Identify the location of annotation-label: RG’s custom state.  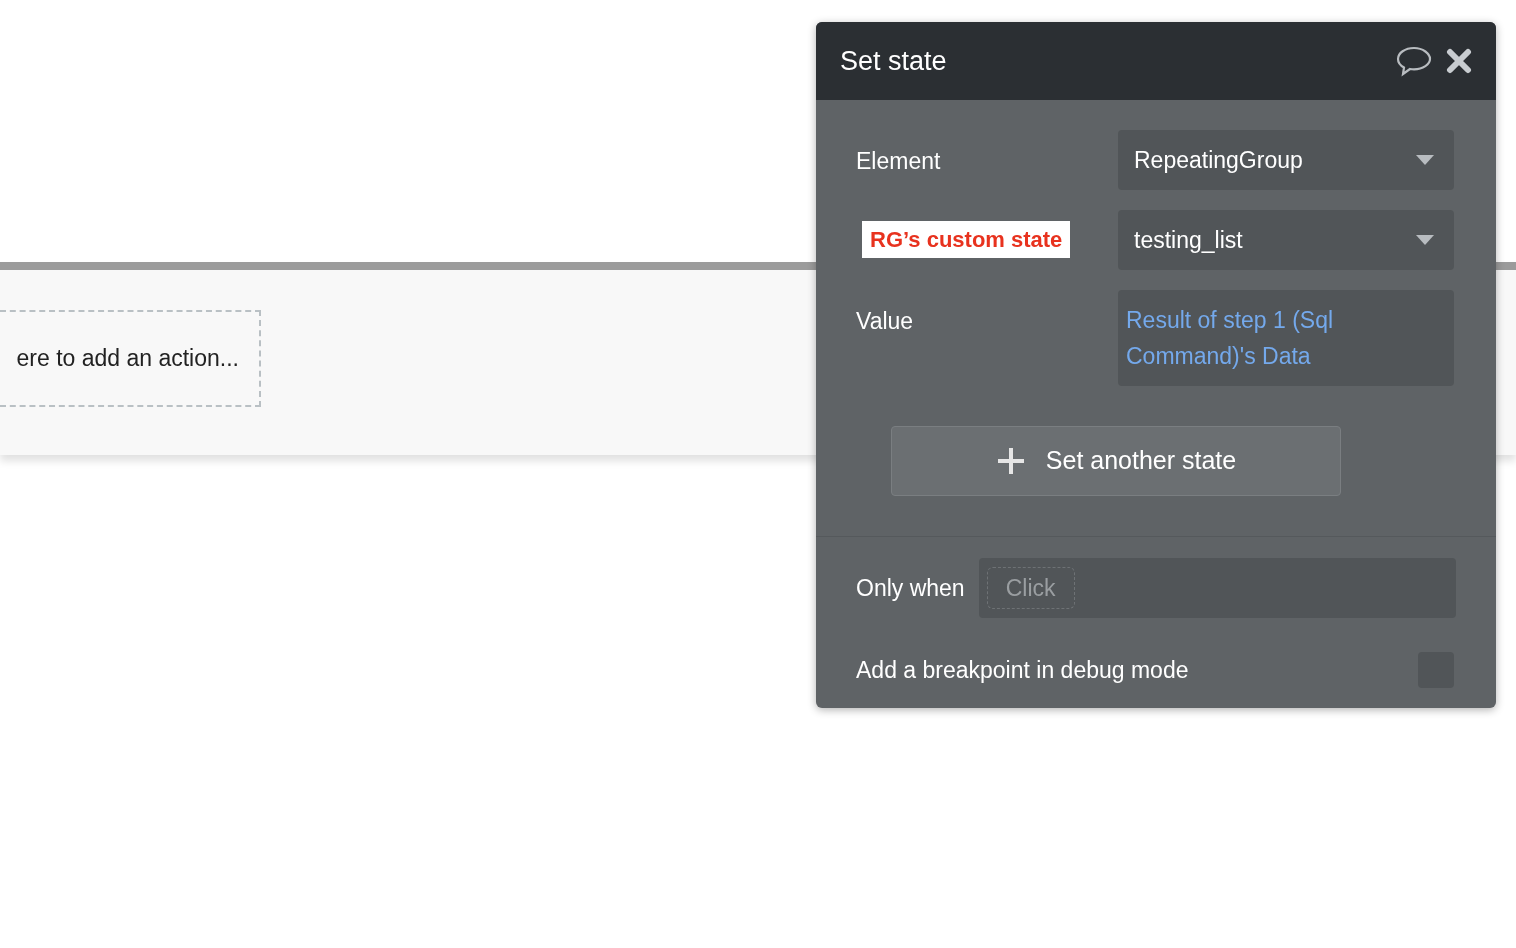
(966, 239).